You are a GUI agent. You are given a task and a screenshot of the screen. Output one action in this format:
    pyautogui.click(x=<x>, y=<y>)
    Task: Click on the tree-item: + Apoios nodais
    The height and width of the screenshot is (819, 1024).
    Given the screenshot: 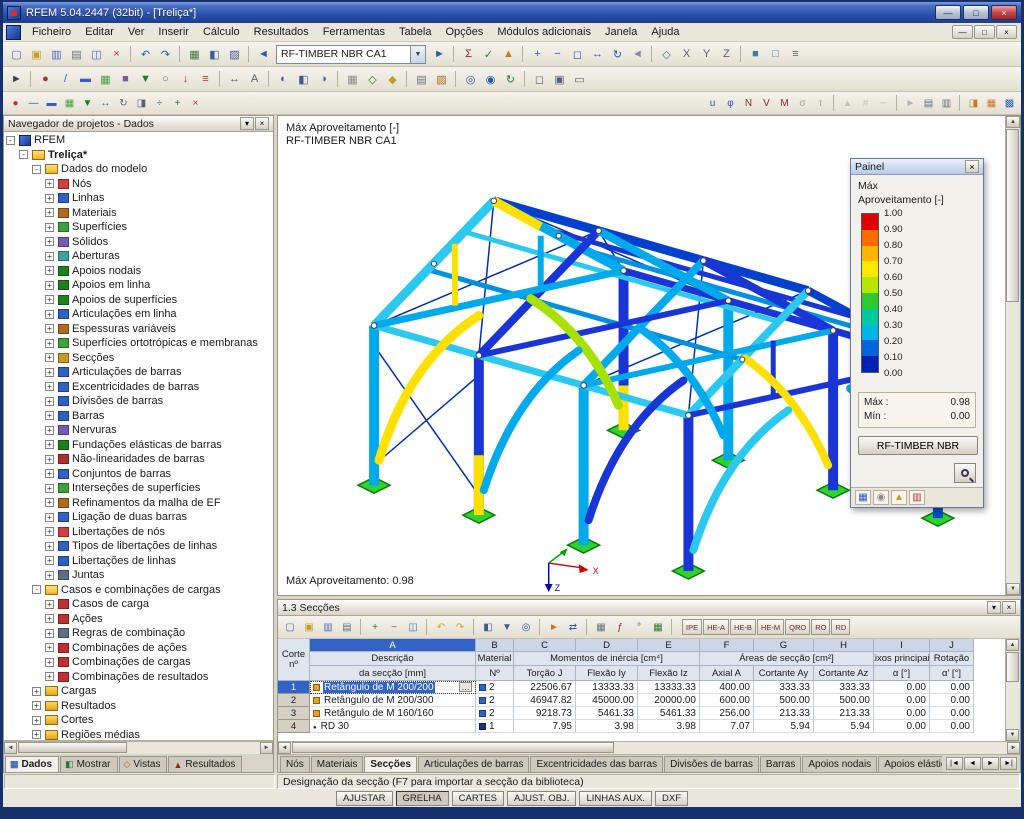 What is the action you would take?
    pyautogui.click(x=138, y=271)
    